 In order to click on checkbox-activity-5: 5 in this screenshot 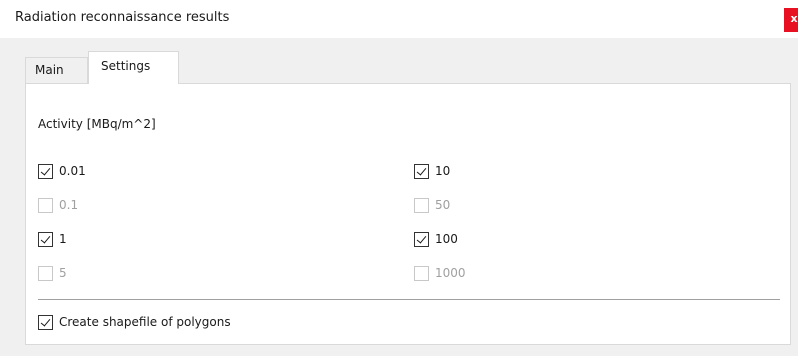, I will do `click(52, 273)`.